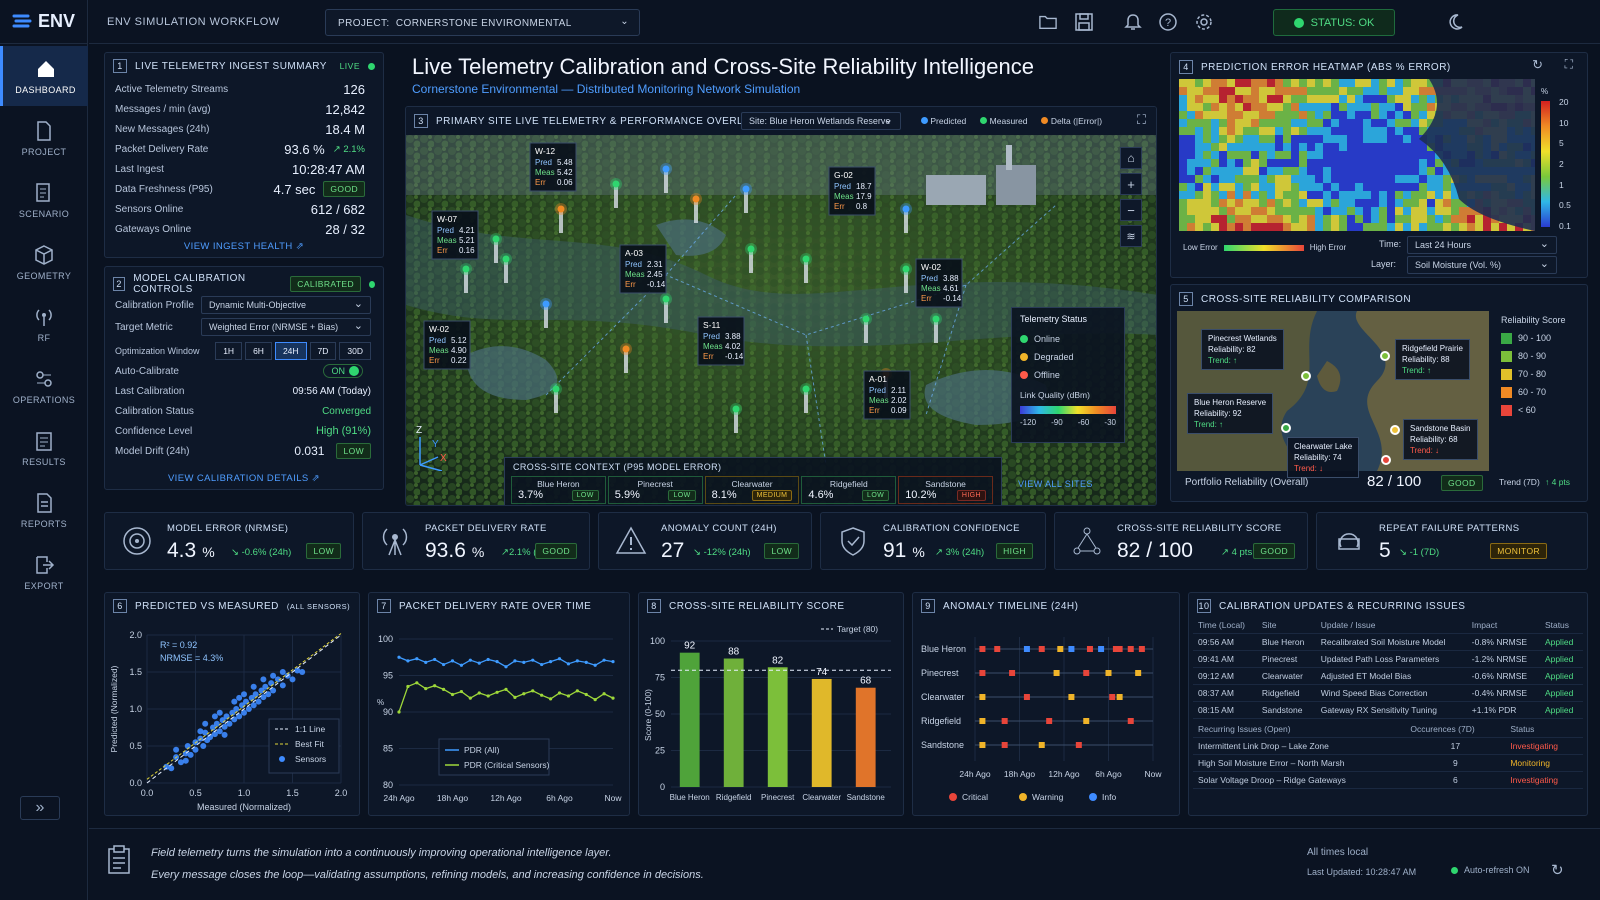 This screenshot has height=900, width=1600. I want to click on nav-results: RESULTS, so click(44, 448).